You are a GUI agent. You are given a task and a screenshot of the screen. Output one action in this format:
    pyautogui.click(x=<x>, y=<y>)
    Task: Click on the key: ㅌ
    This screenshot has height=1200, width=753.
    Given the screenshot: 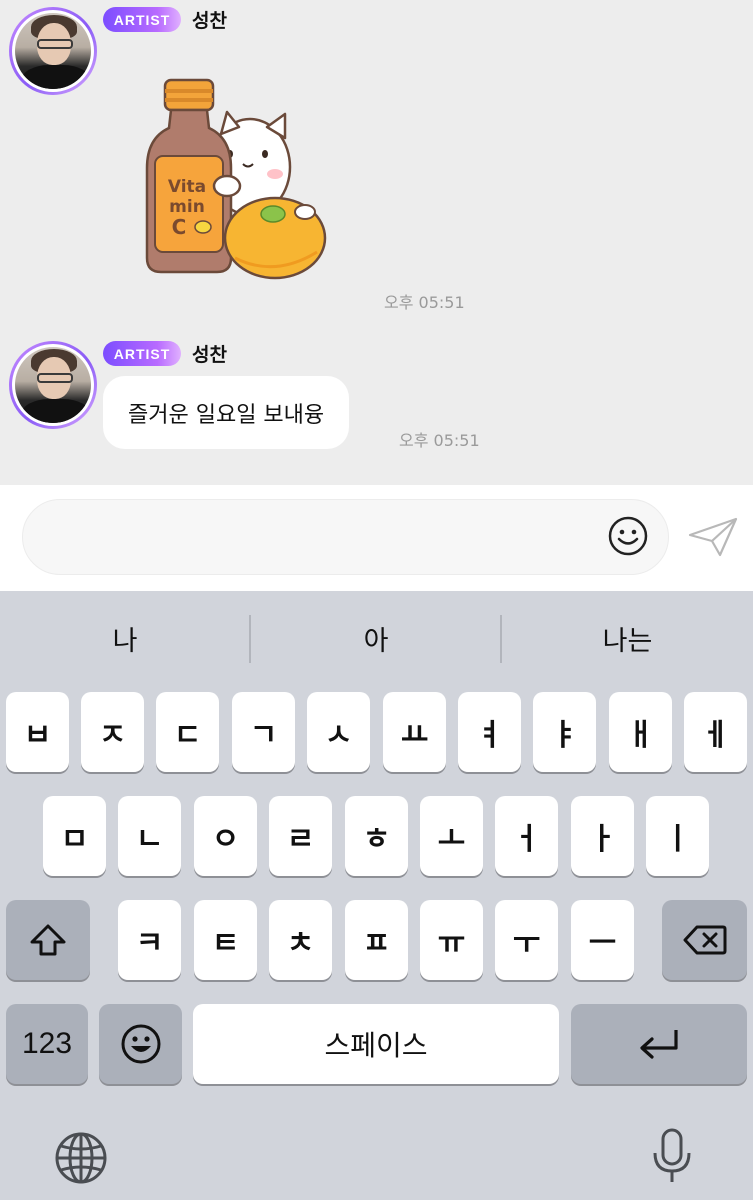 What is the action you would take?
    pyautogui.click(x=225, y=940)
    